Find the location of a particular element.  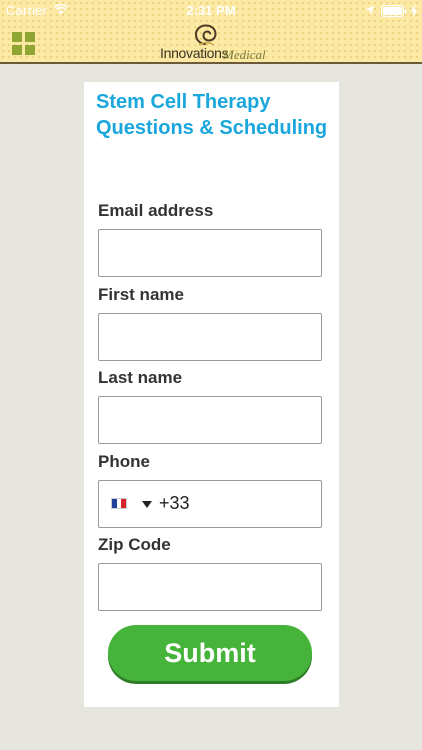

country-code-selector is located at coordinates (133, 505).